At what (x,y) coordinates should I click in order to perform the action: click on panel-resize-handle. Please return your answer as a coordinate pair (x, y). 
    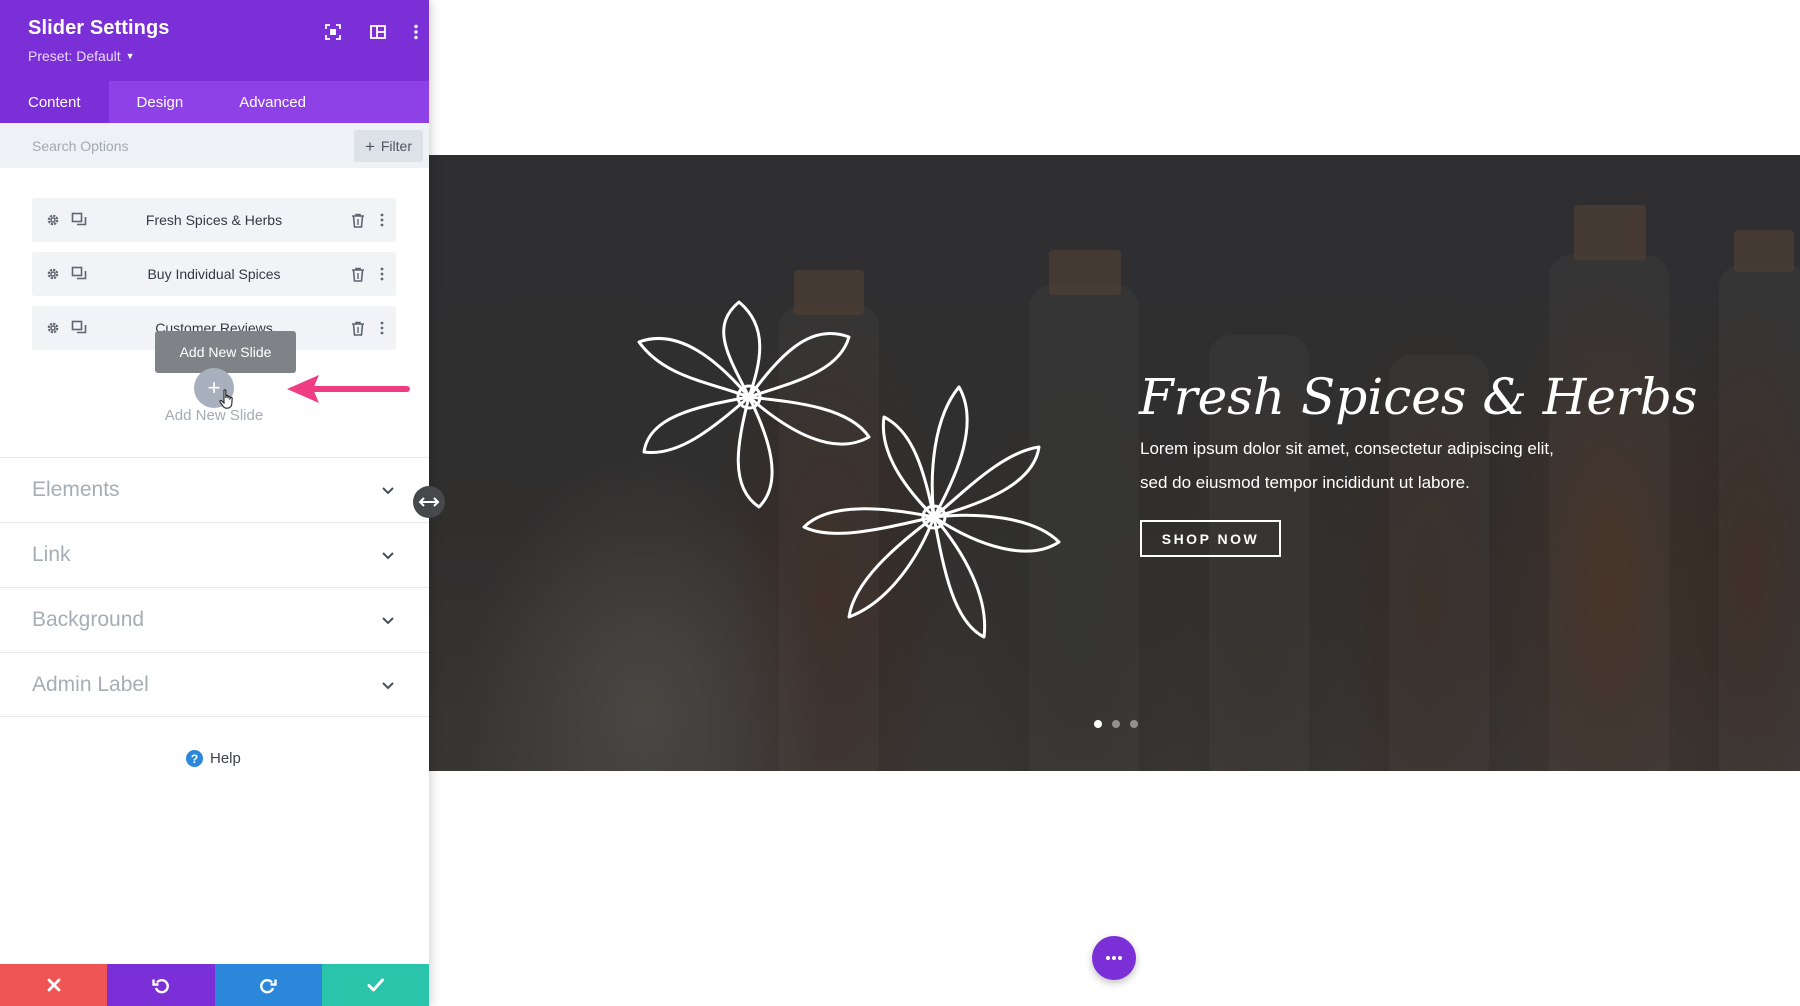
    Looking at the image, I should click on (429, 502).